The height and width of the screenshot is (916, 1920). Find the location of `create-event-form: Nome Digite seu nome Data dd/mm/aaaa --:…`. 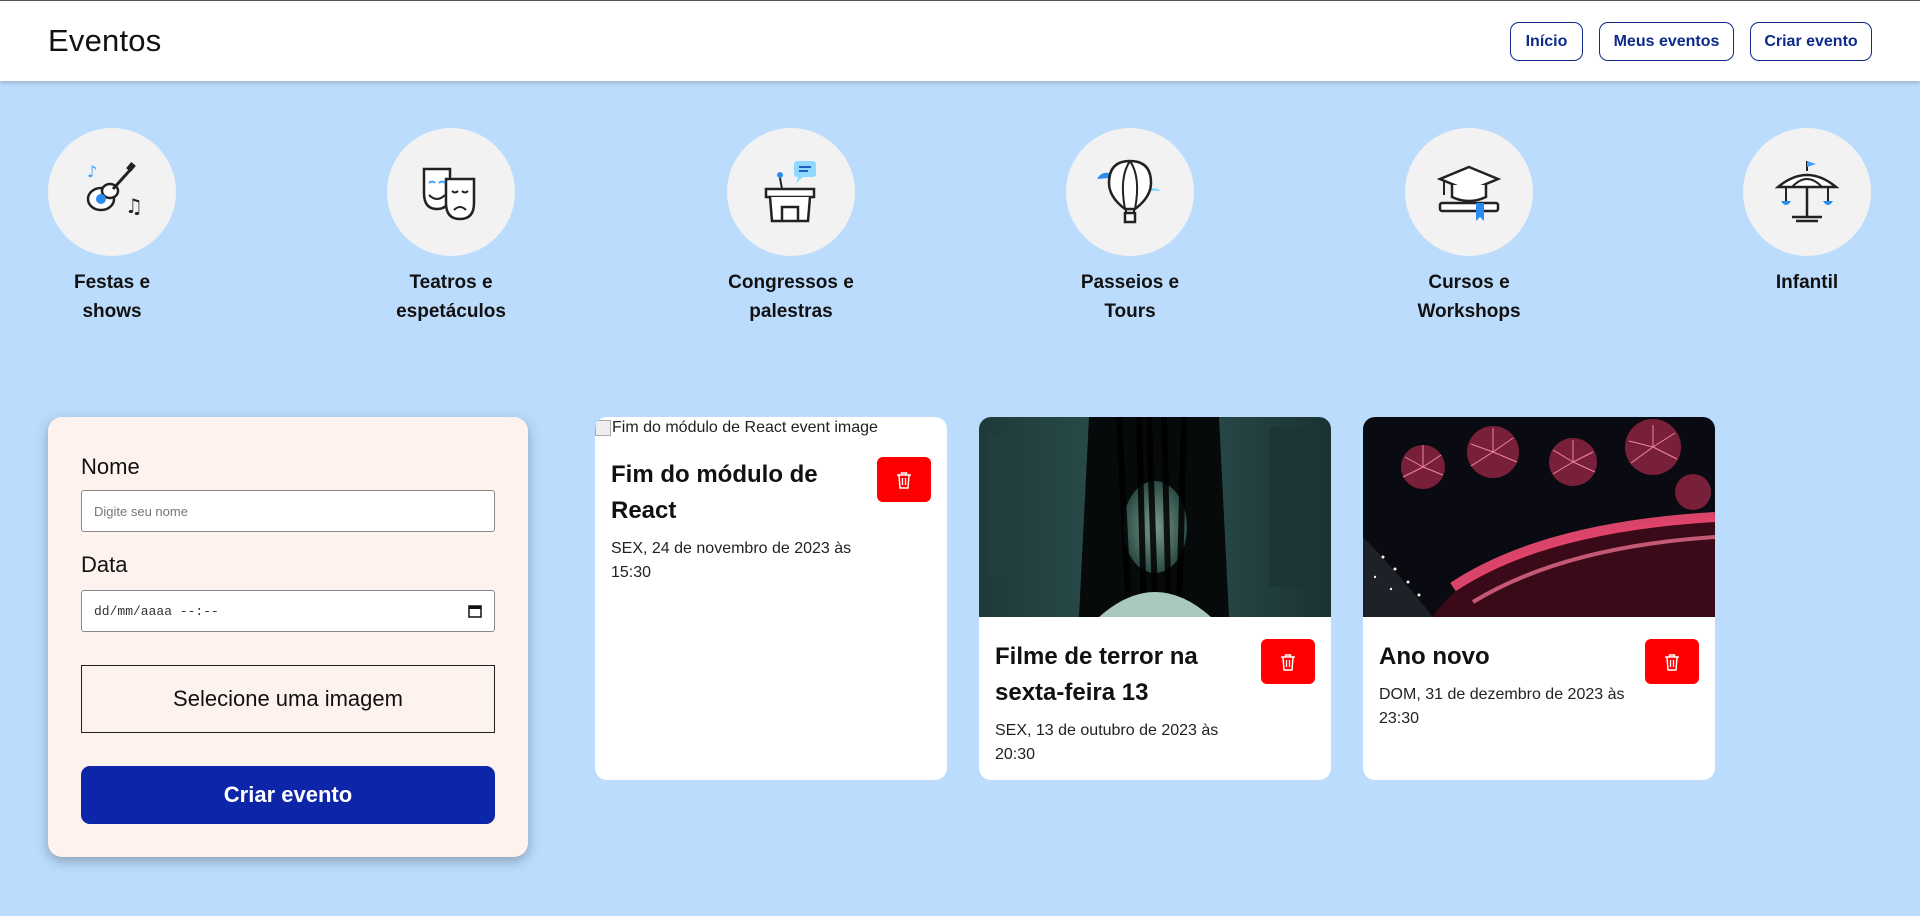

create-event-form: Nome Digite seu nome Data dd/mm/aaaa --:… is located at coordinates (288, 637).